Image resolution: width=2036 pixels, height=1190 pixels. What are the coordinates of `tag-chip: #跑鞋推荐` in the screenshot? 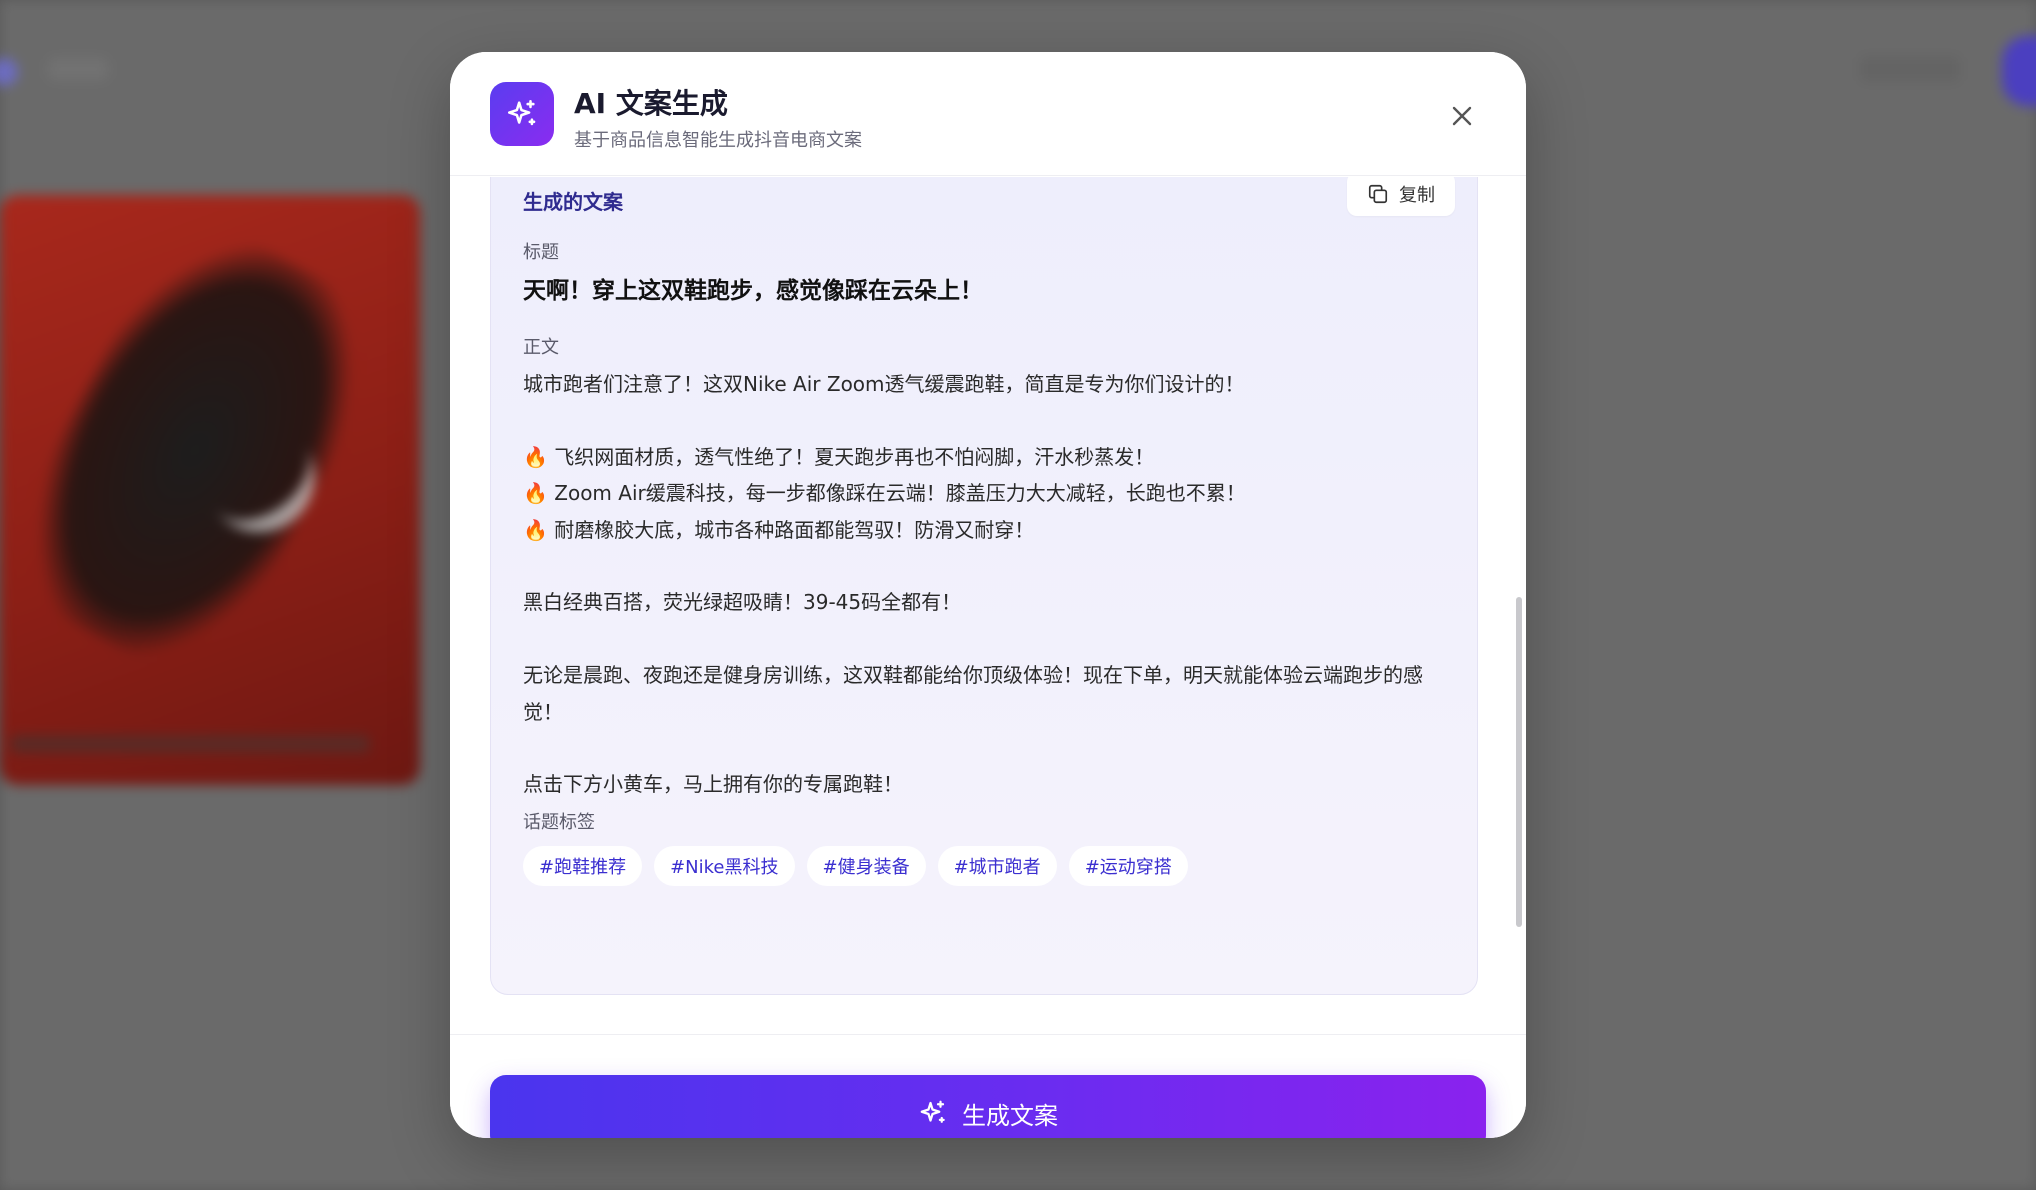 It's located at (583, 866).